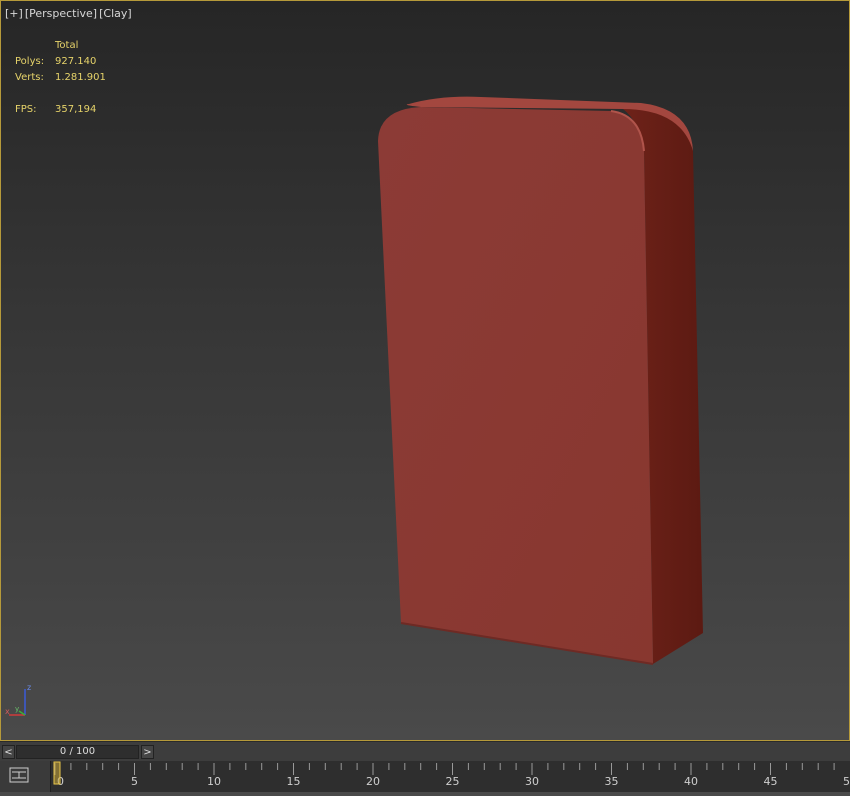 Image resolution: width=850 pixels, height=796 pixels. Describe the element at coordinates (294, 781) in the screenshot. I see `ruler-label-15: 15` at that location.